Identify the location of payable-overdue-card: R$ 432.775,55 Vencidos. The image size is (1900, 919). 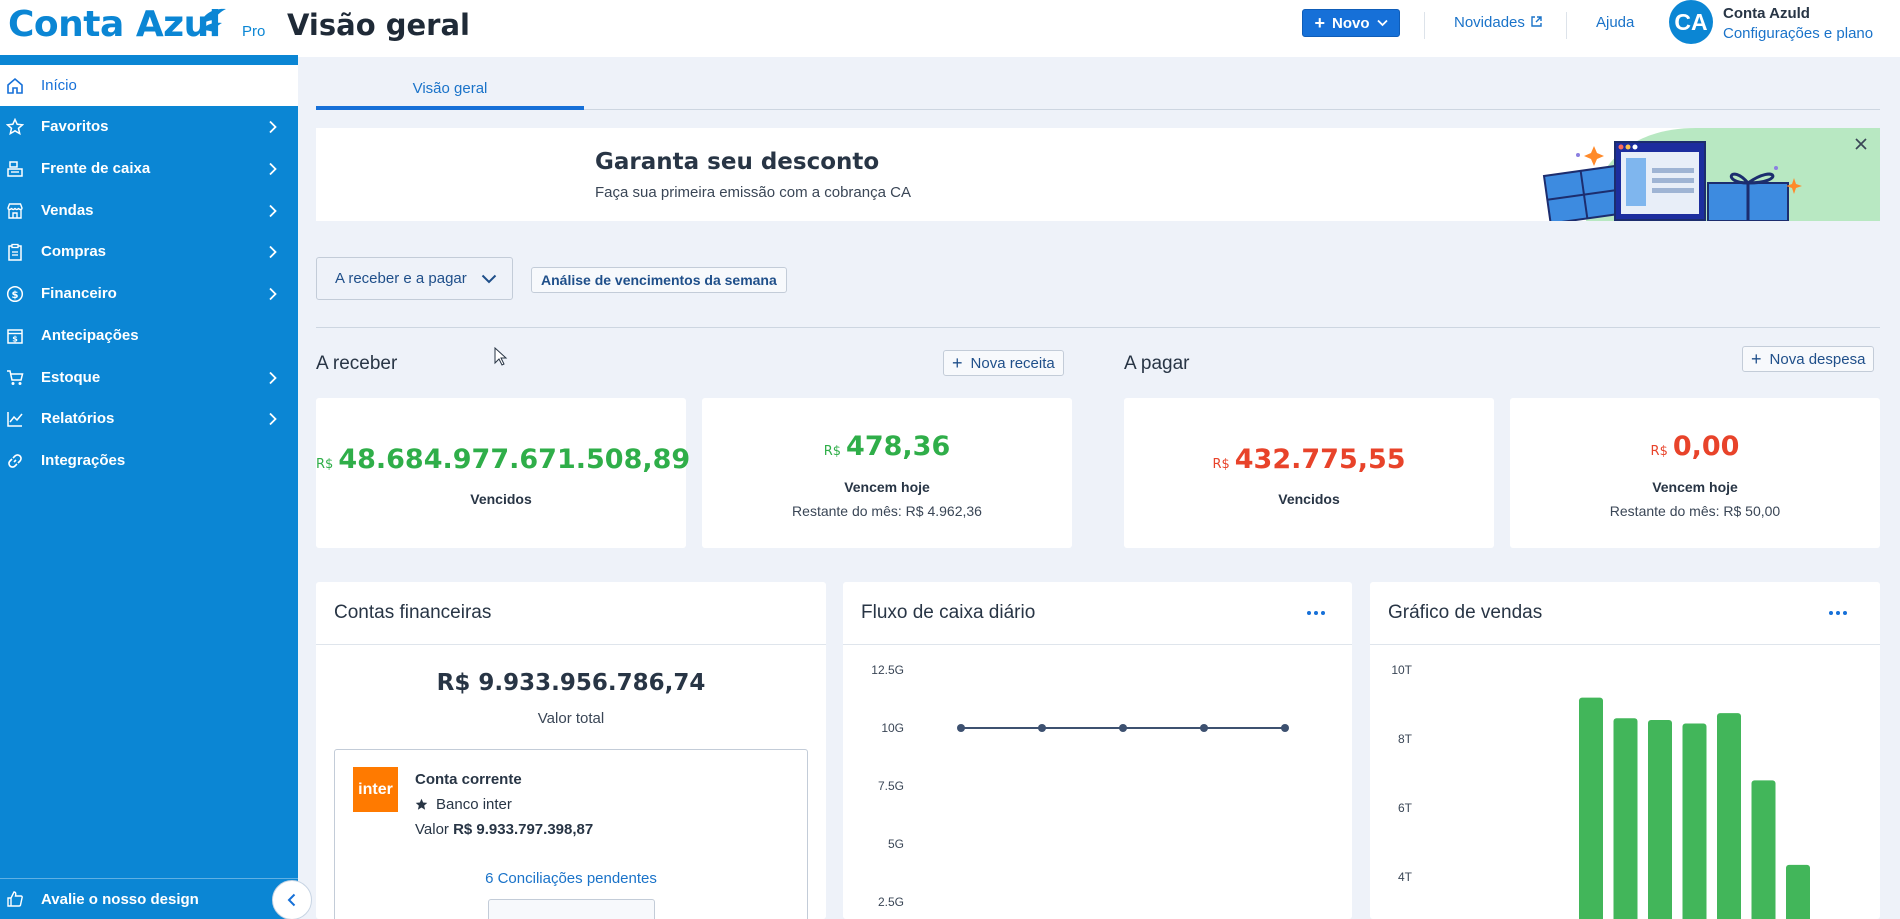
(1309, 473).